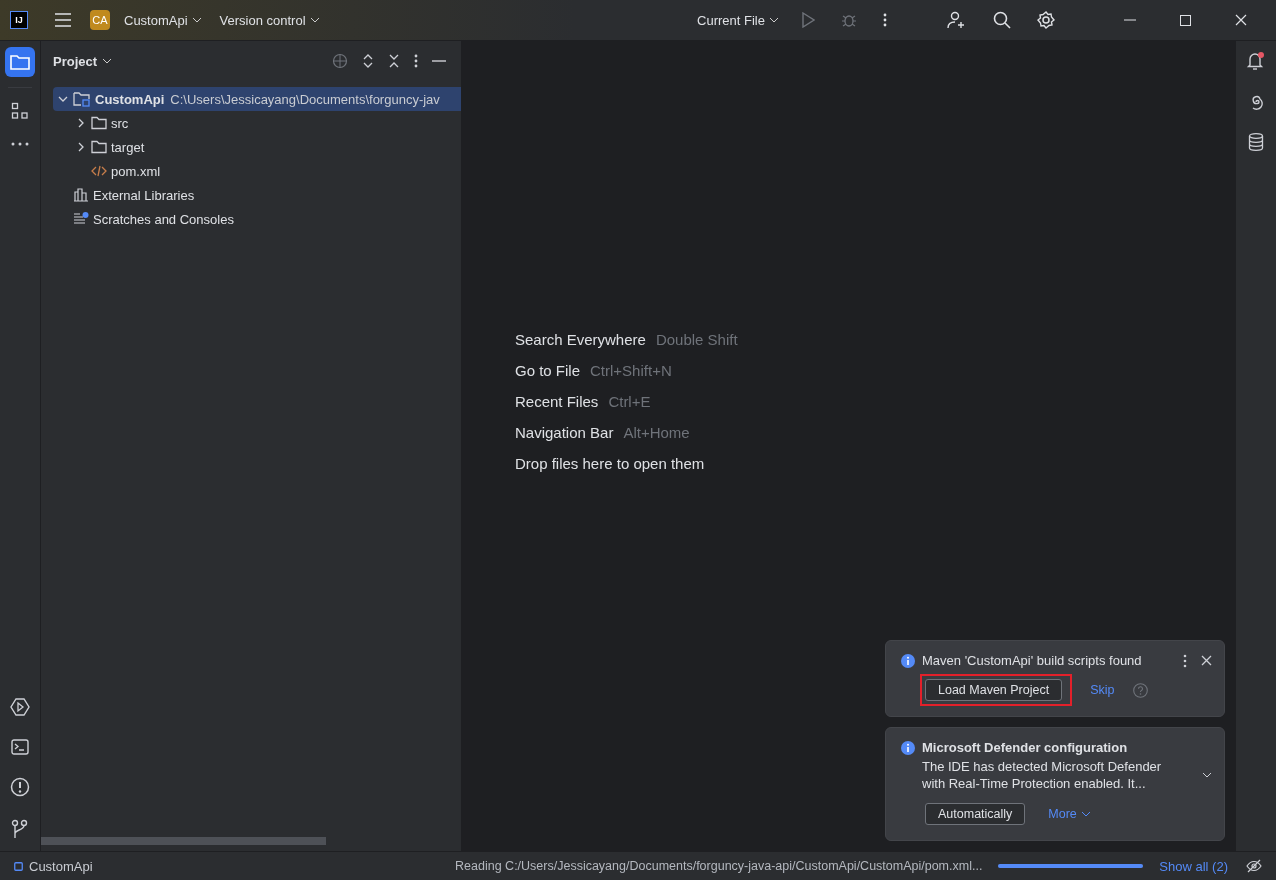 This screenshot has height=880, width=1276. I want to click on project-view-dropdown: Project, so click(83, 61).